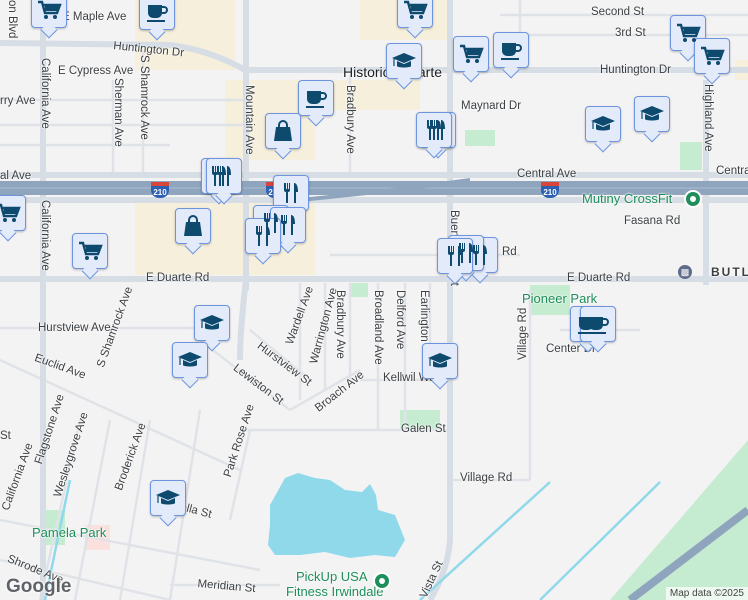  I want to click on street-label: Highland Ave, so click(708, 118).